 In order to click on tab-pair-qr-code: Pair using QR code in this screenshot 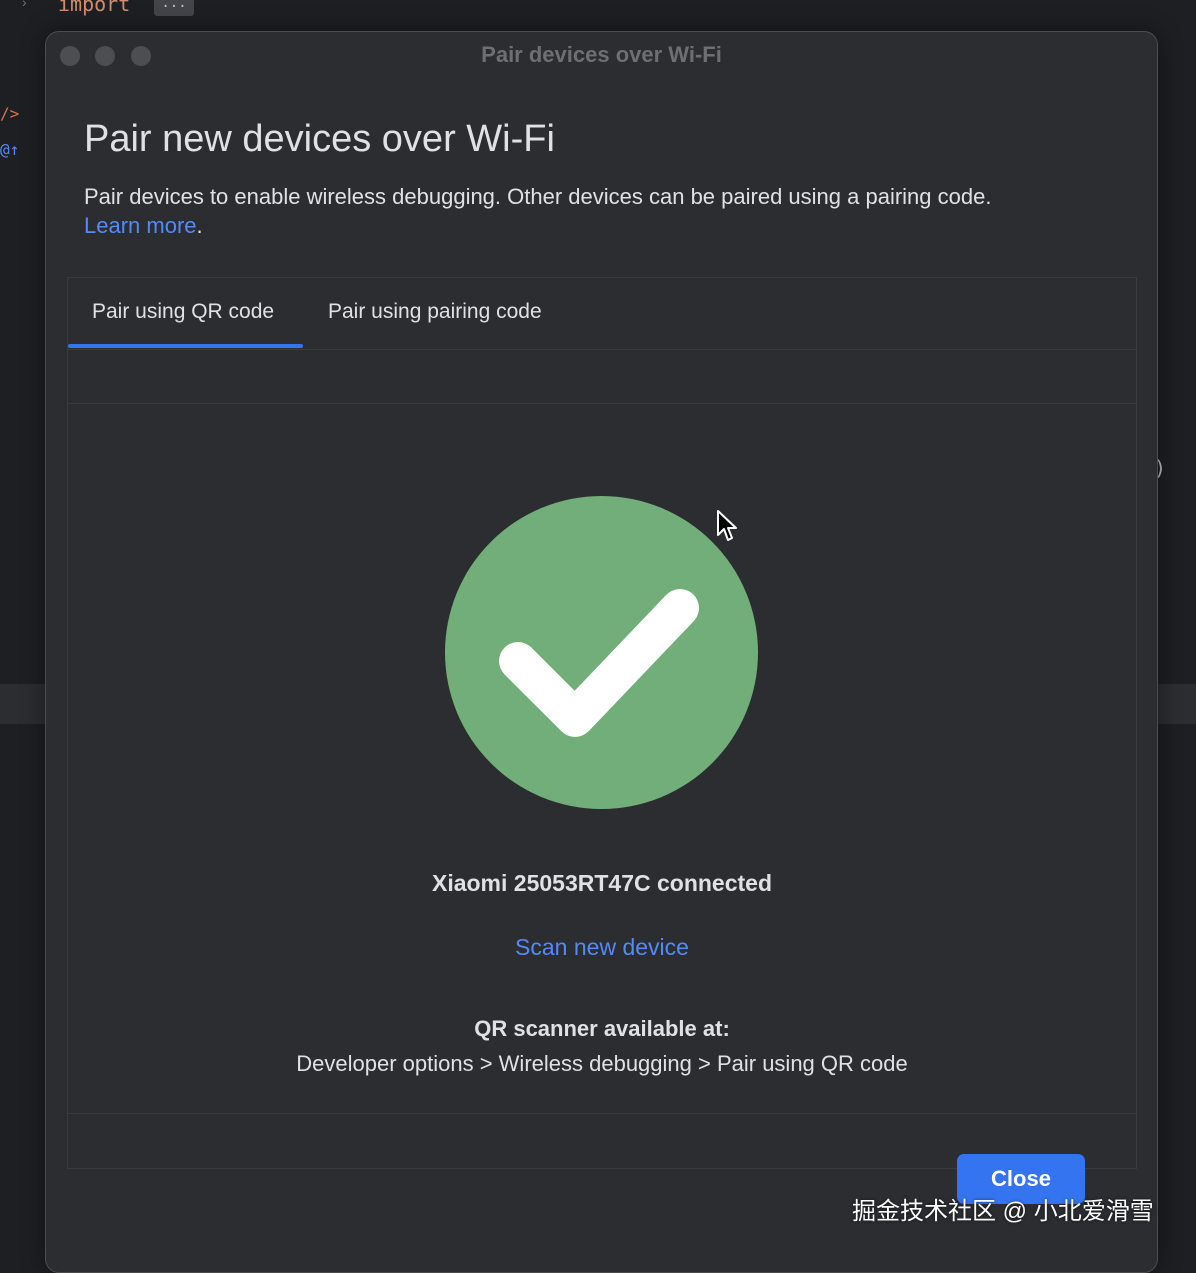, I will do `click(183, 312)`.